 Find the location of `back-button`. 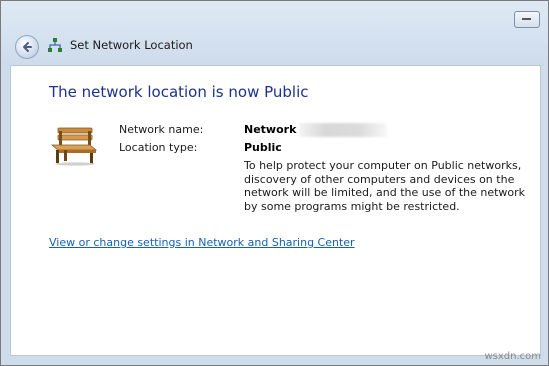

back-button is located at coordinates (27, 47).